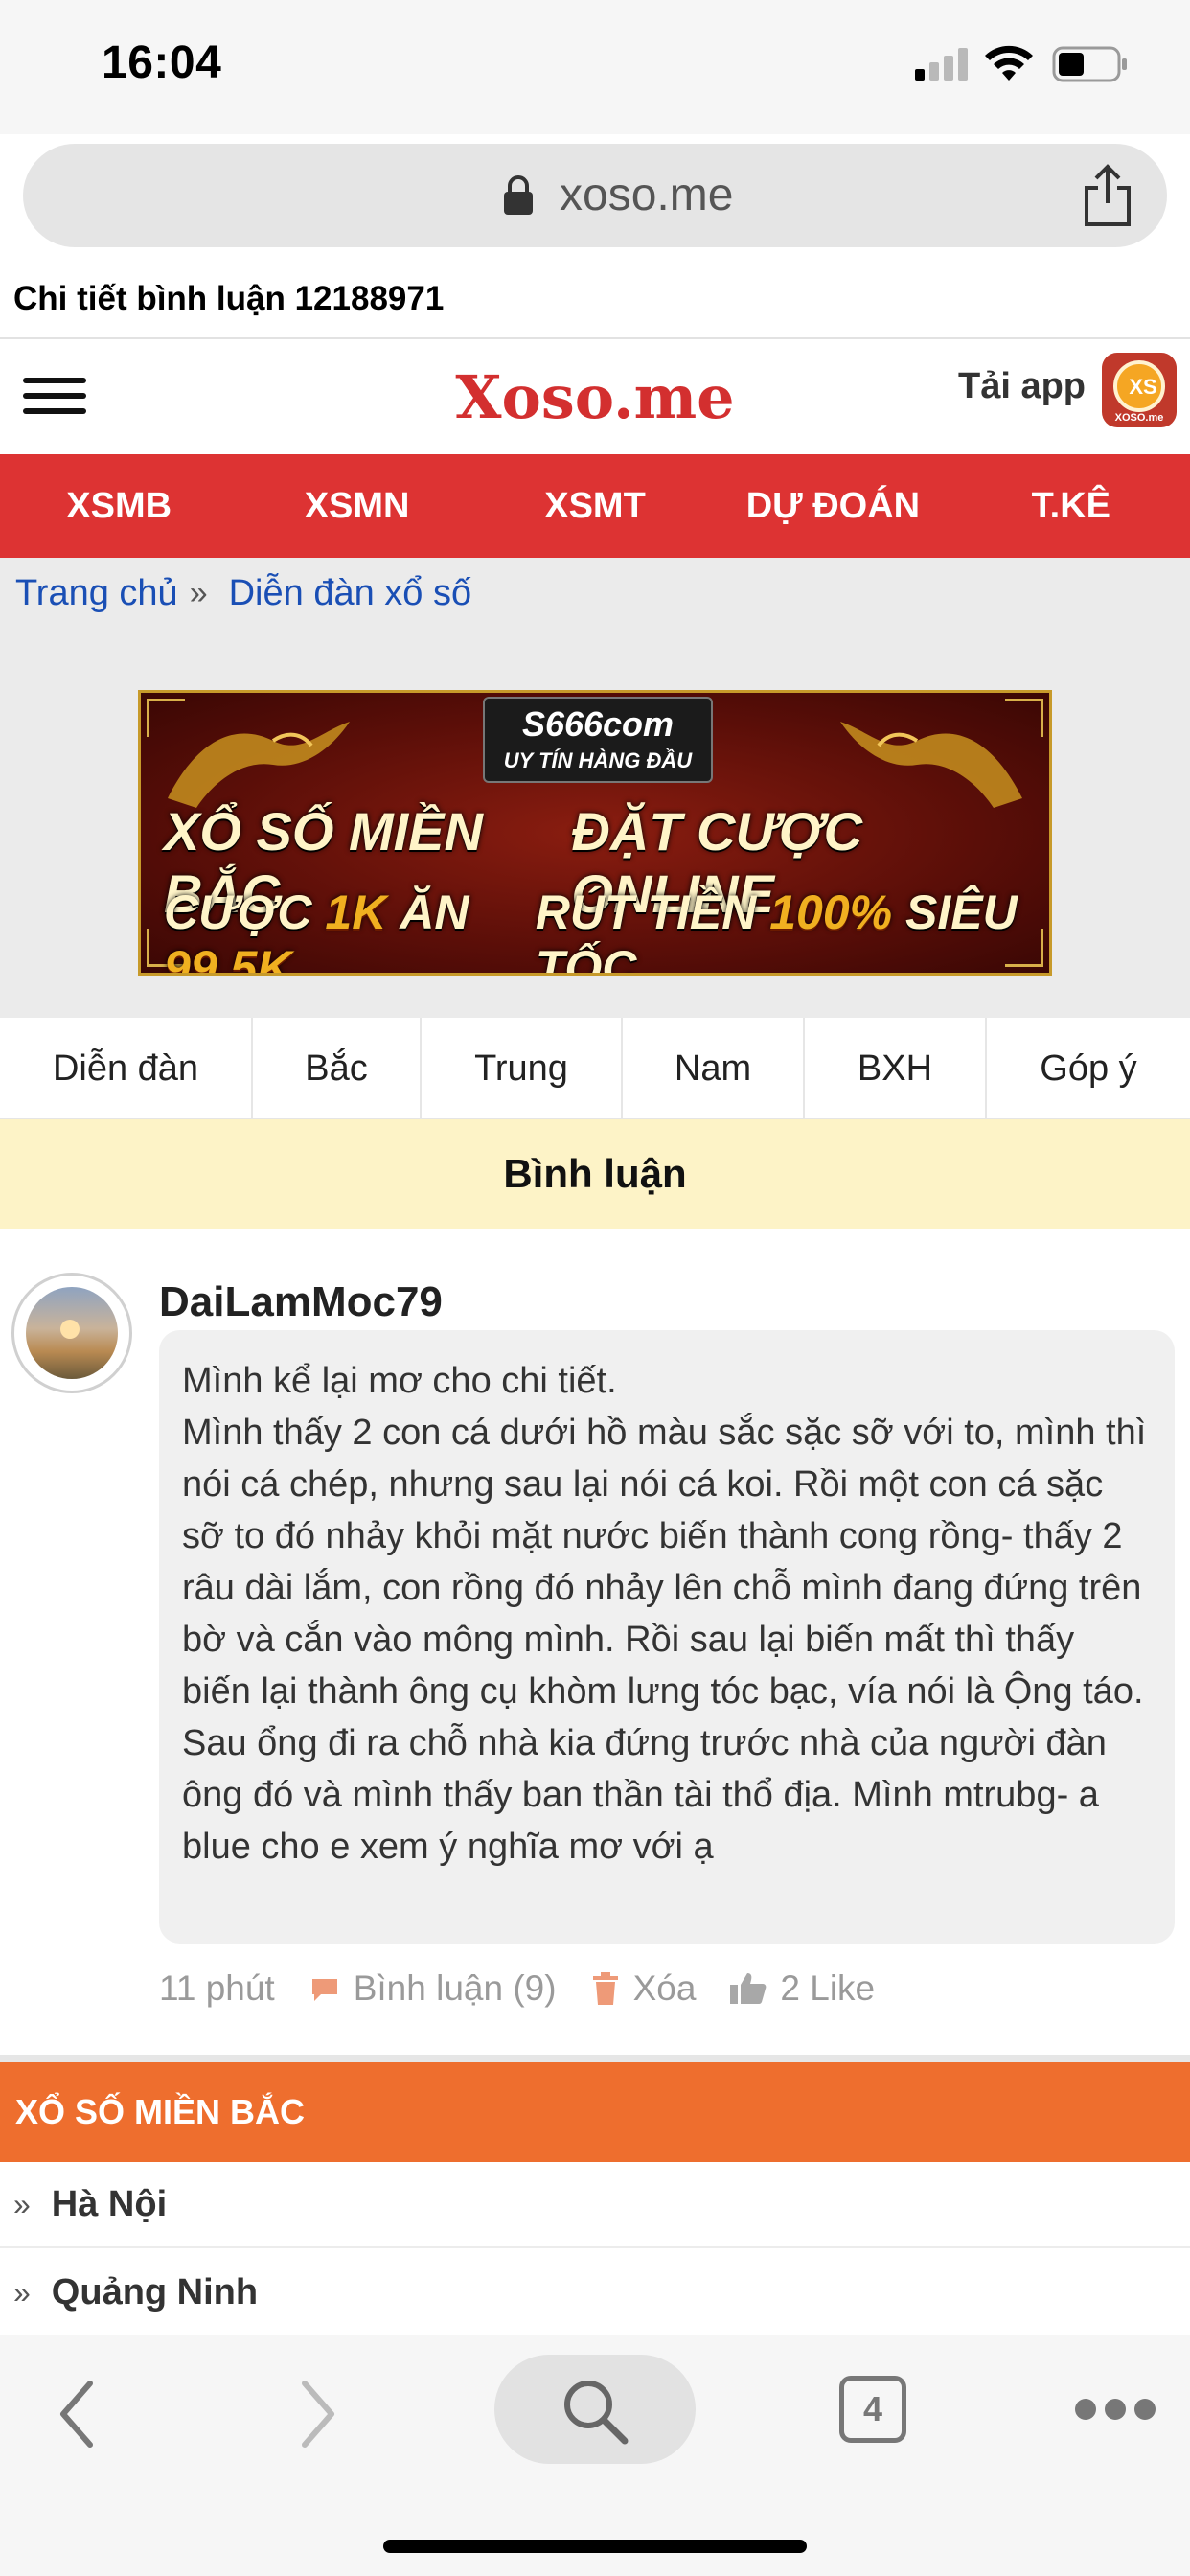 The height and width of the screenshot is (2576, 1190). Describe the element at coordinates (127, 1068) in the screenshot. I see `tab-dien-dan: Diễn đàn` at that location.